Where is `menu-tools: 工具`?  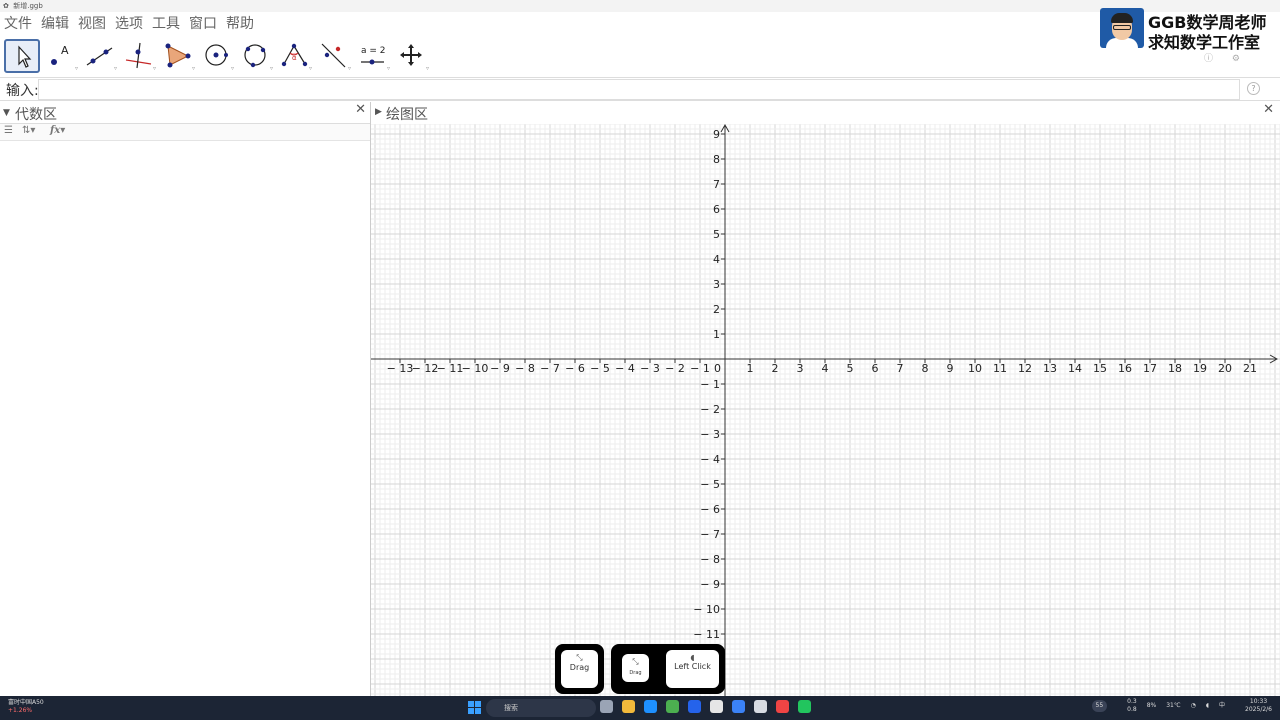
menu-tools: 工具 is located at coordinates (166, 23).